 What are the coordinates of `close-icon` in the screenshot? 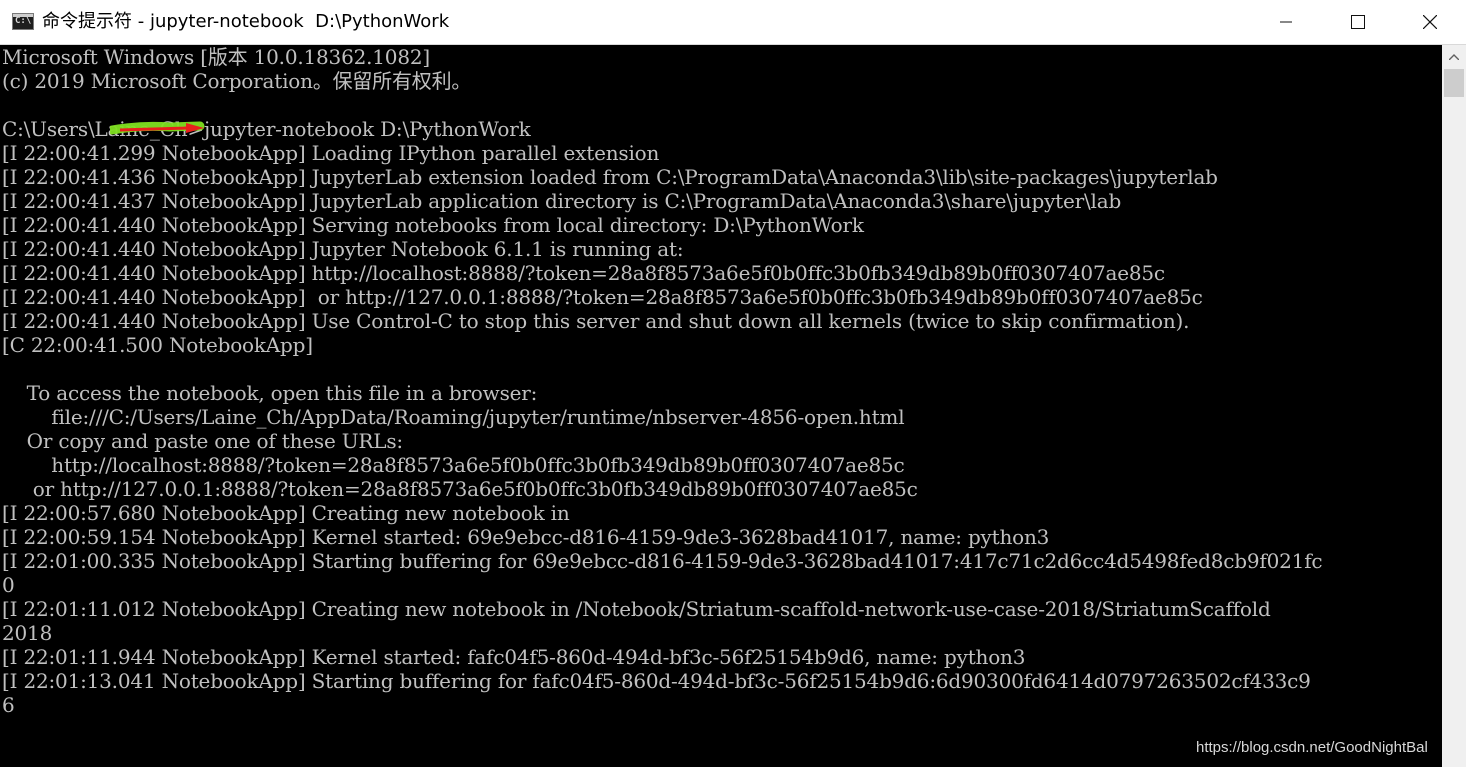 It's located at (1430, 22).